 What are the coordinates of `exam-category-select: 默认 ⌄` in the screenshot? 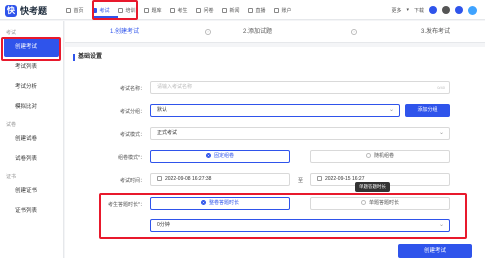 It's located at (275, 110).